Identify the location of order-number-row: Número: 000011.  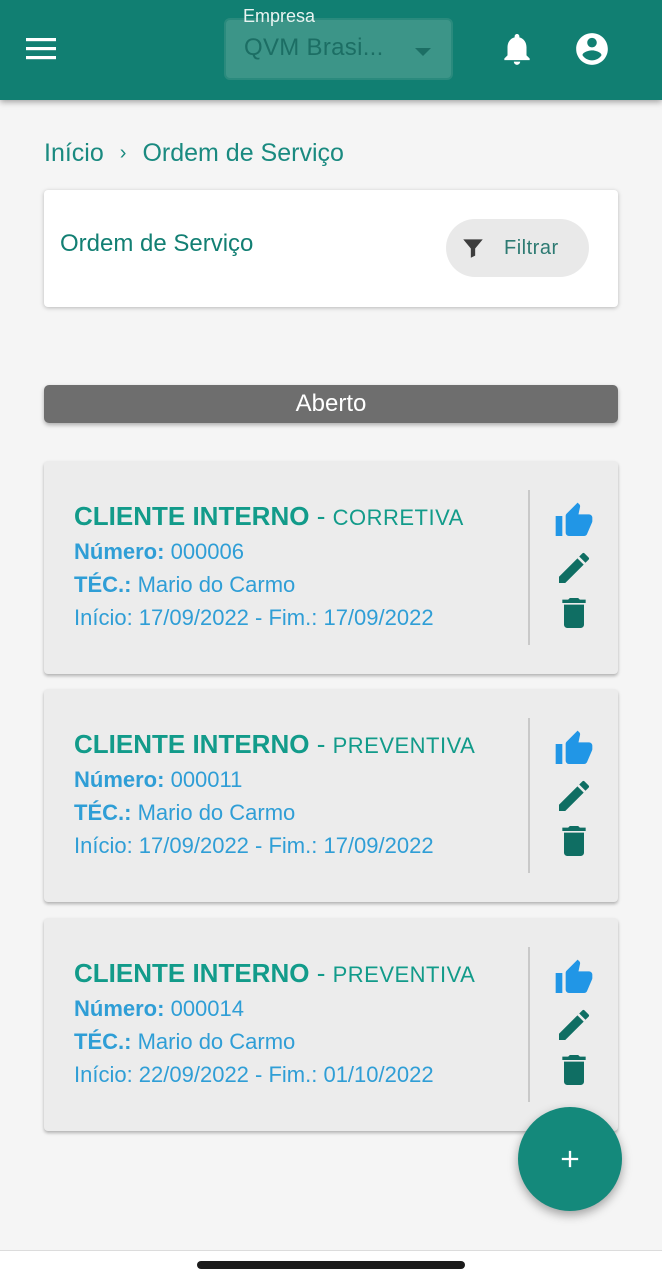
(274, 780).